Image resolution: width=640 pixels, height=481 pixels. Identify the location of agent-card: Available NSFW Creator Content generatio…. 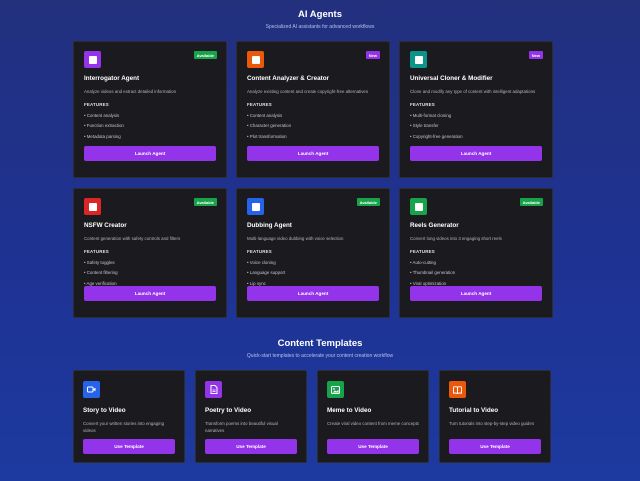
(150, 253).